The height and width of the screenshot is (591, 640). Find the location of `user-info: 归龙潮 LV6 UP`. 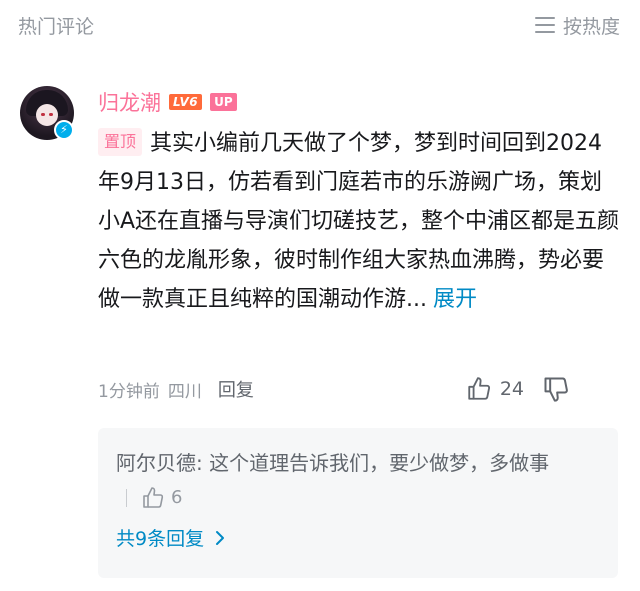

user-info: 归龙潮 LV6 UP is located at coordinates (167, 102).